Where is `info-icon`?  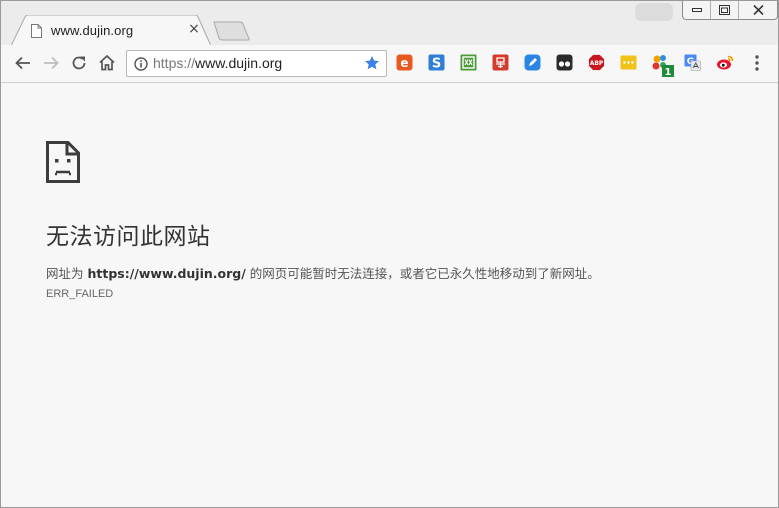
info-icon is located at coordinates (141, 65).